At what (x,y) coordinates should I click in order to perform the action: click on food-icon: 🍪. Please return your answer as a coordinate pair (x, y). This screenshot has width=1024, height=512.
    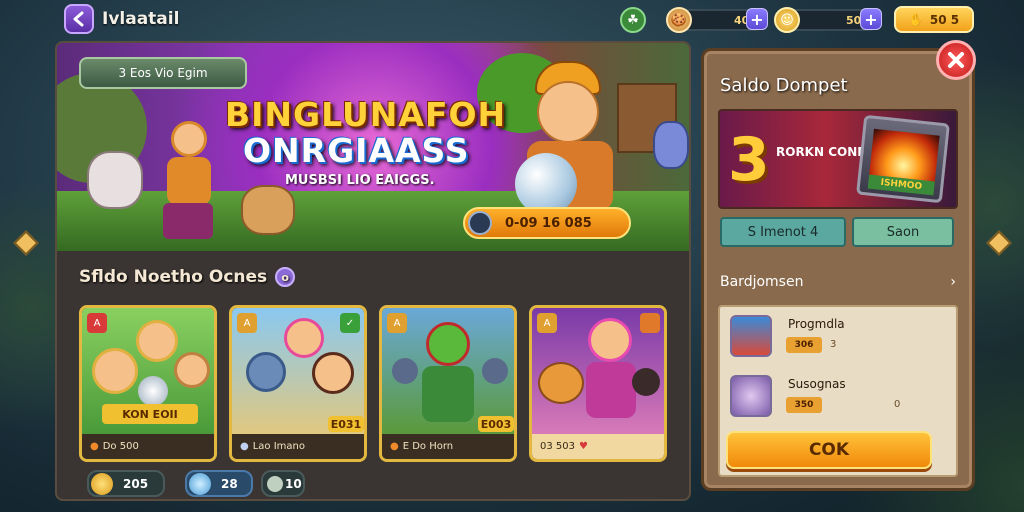
    Looking at the image, I should click on (679, 20).